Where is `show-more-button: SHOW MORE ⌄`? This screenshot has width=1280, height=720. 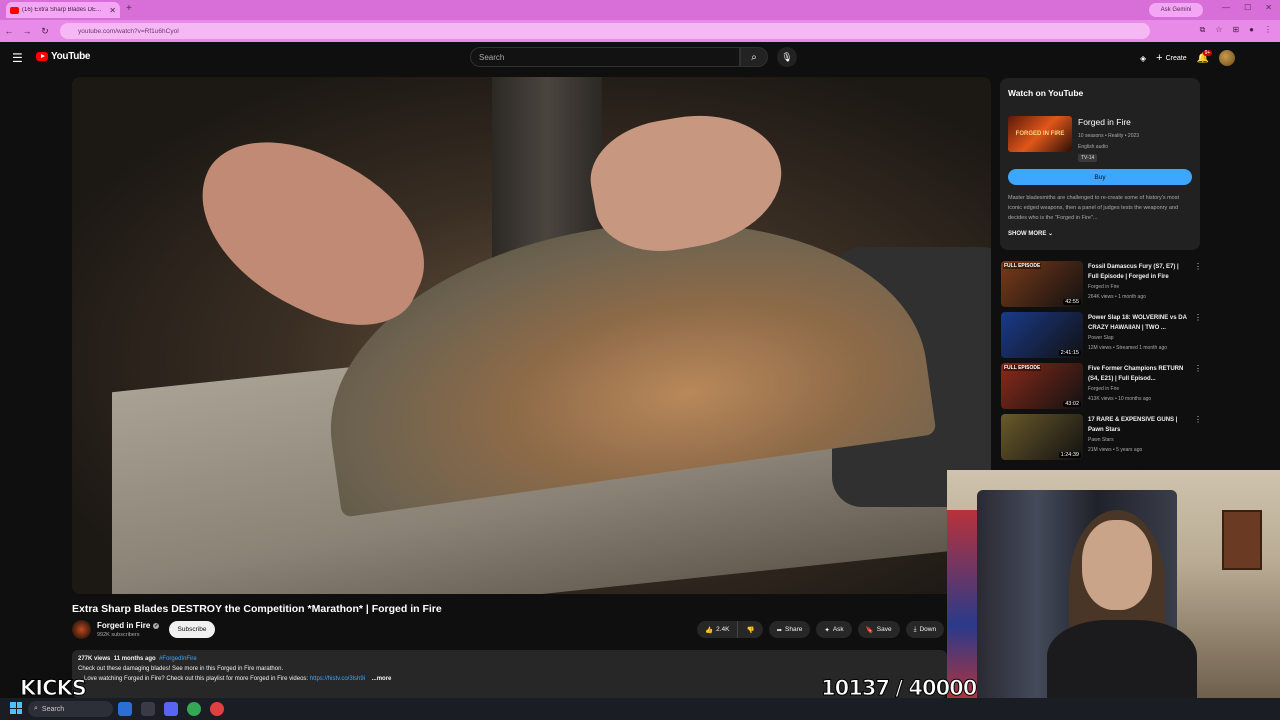 show-more-button: SHOW MORE ⌄ is located at coordinates (1030, 233).